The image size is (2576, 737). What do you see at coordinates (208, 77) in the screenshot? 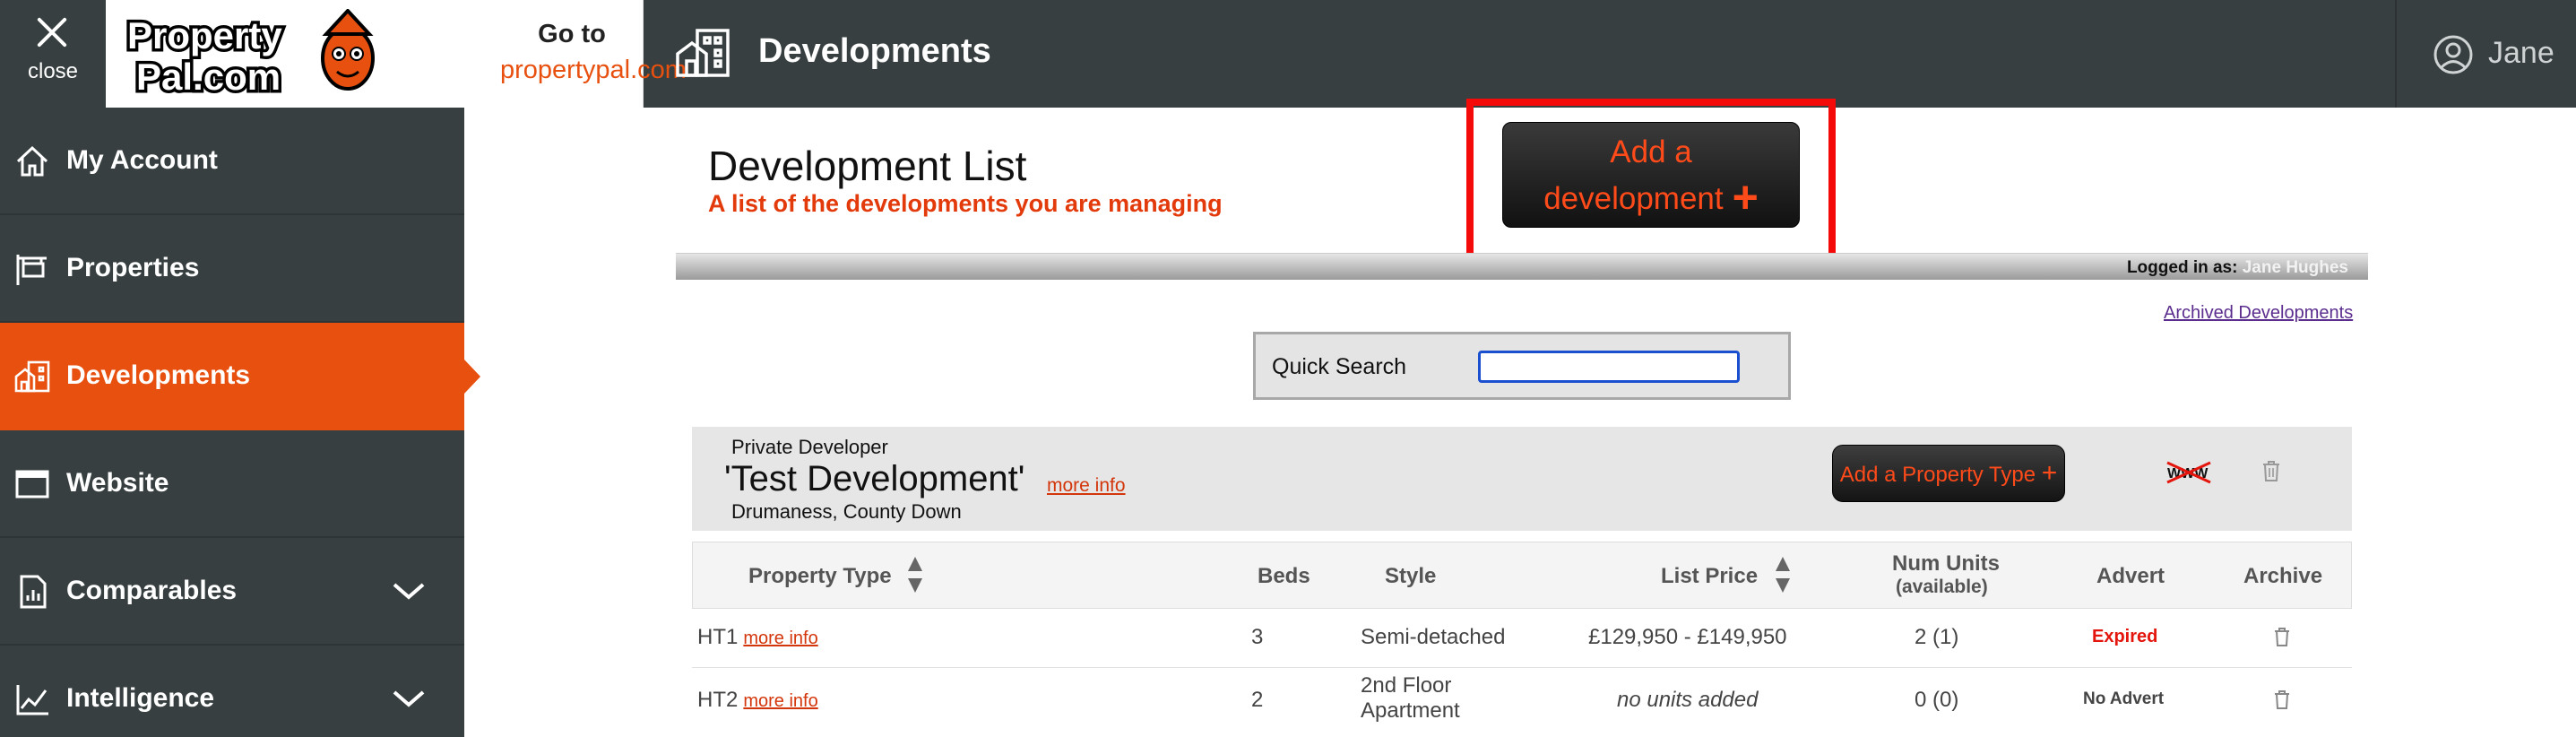
I see `logo-line2: Pal.com` at bounding box center [208, 77].